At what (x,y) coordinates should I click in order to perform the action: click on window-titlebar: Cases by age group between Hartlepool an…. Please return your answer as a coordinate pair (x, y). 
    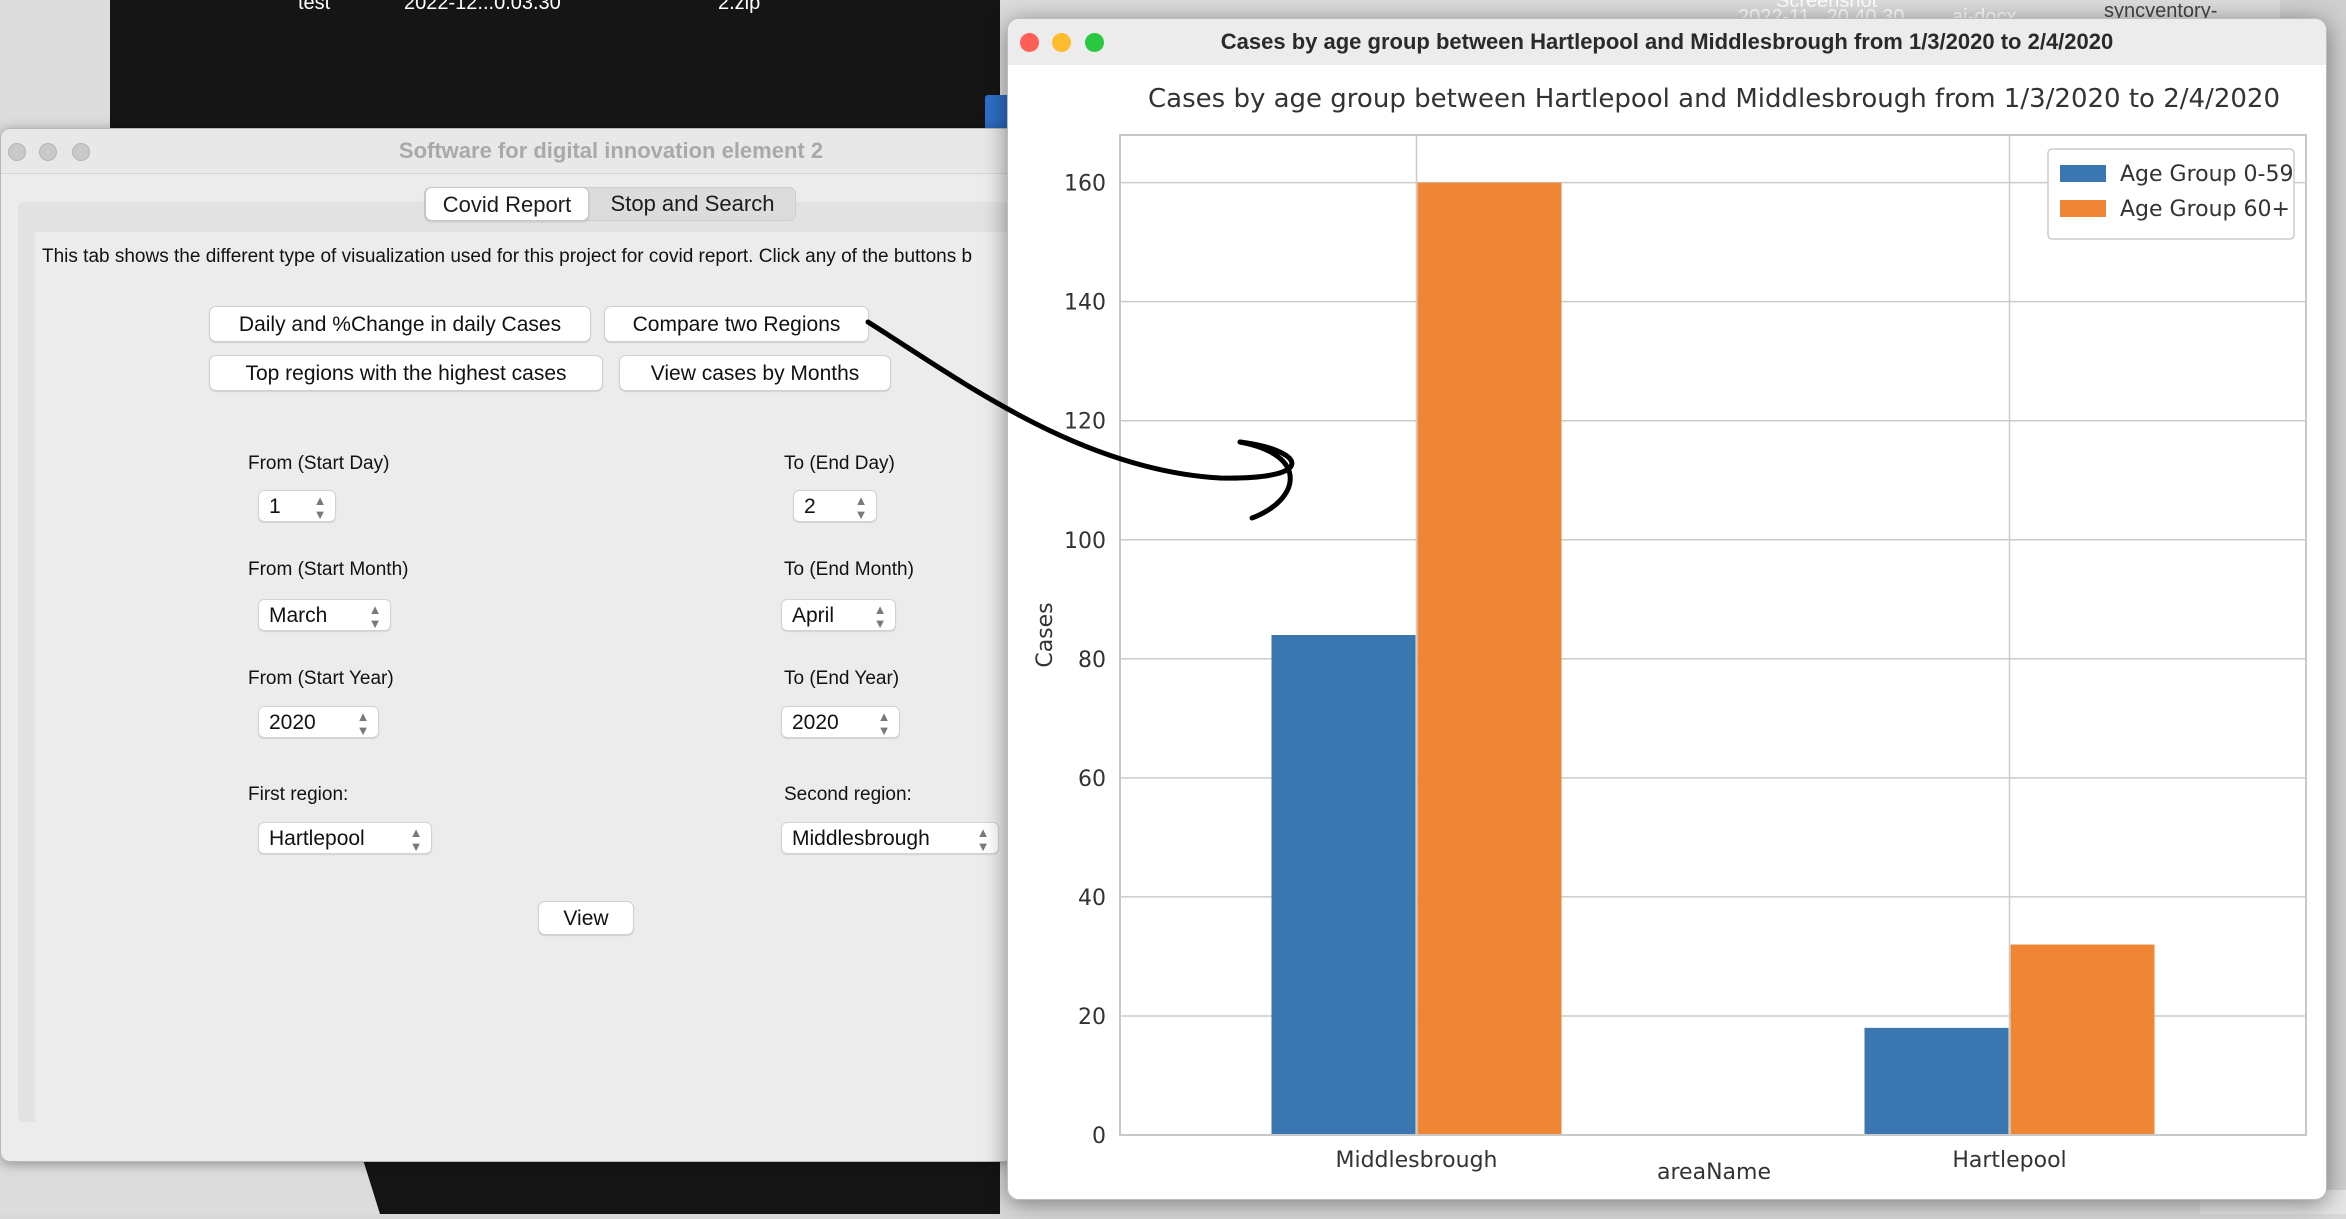
    Looking at the image, I should click on (1667, 42).